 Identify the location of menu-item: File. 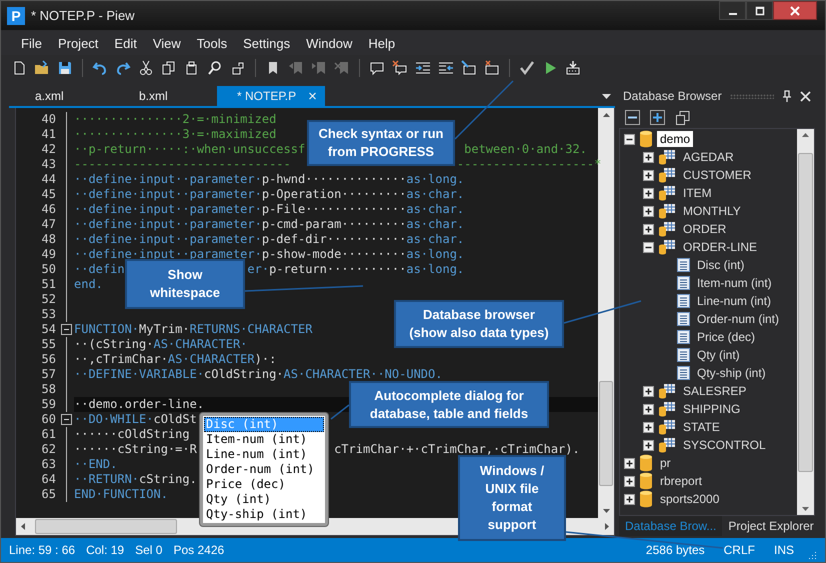
(31, 43).